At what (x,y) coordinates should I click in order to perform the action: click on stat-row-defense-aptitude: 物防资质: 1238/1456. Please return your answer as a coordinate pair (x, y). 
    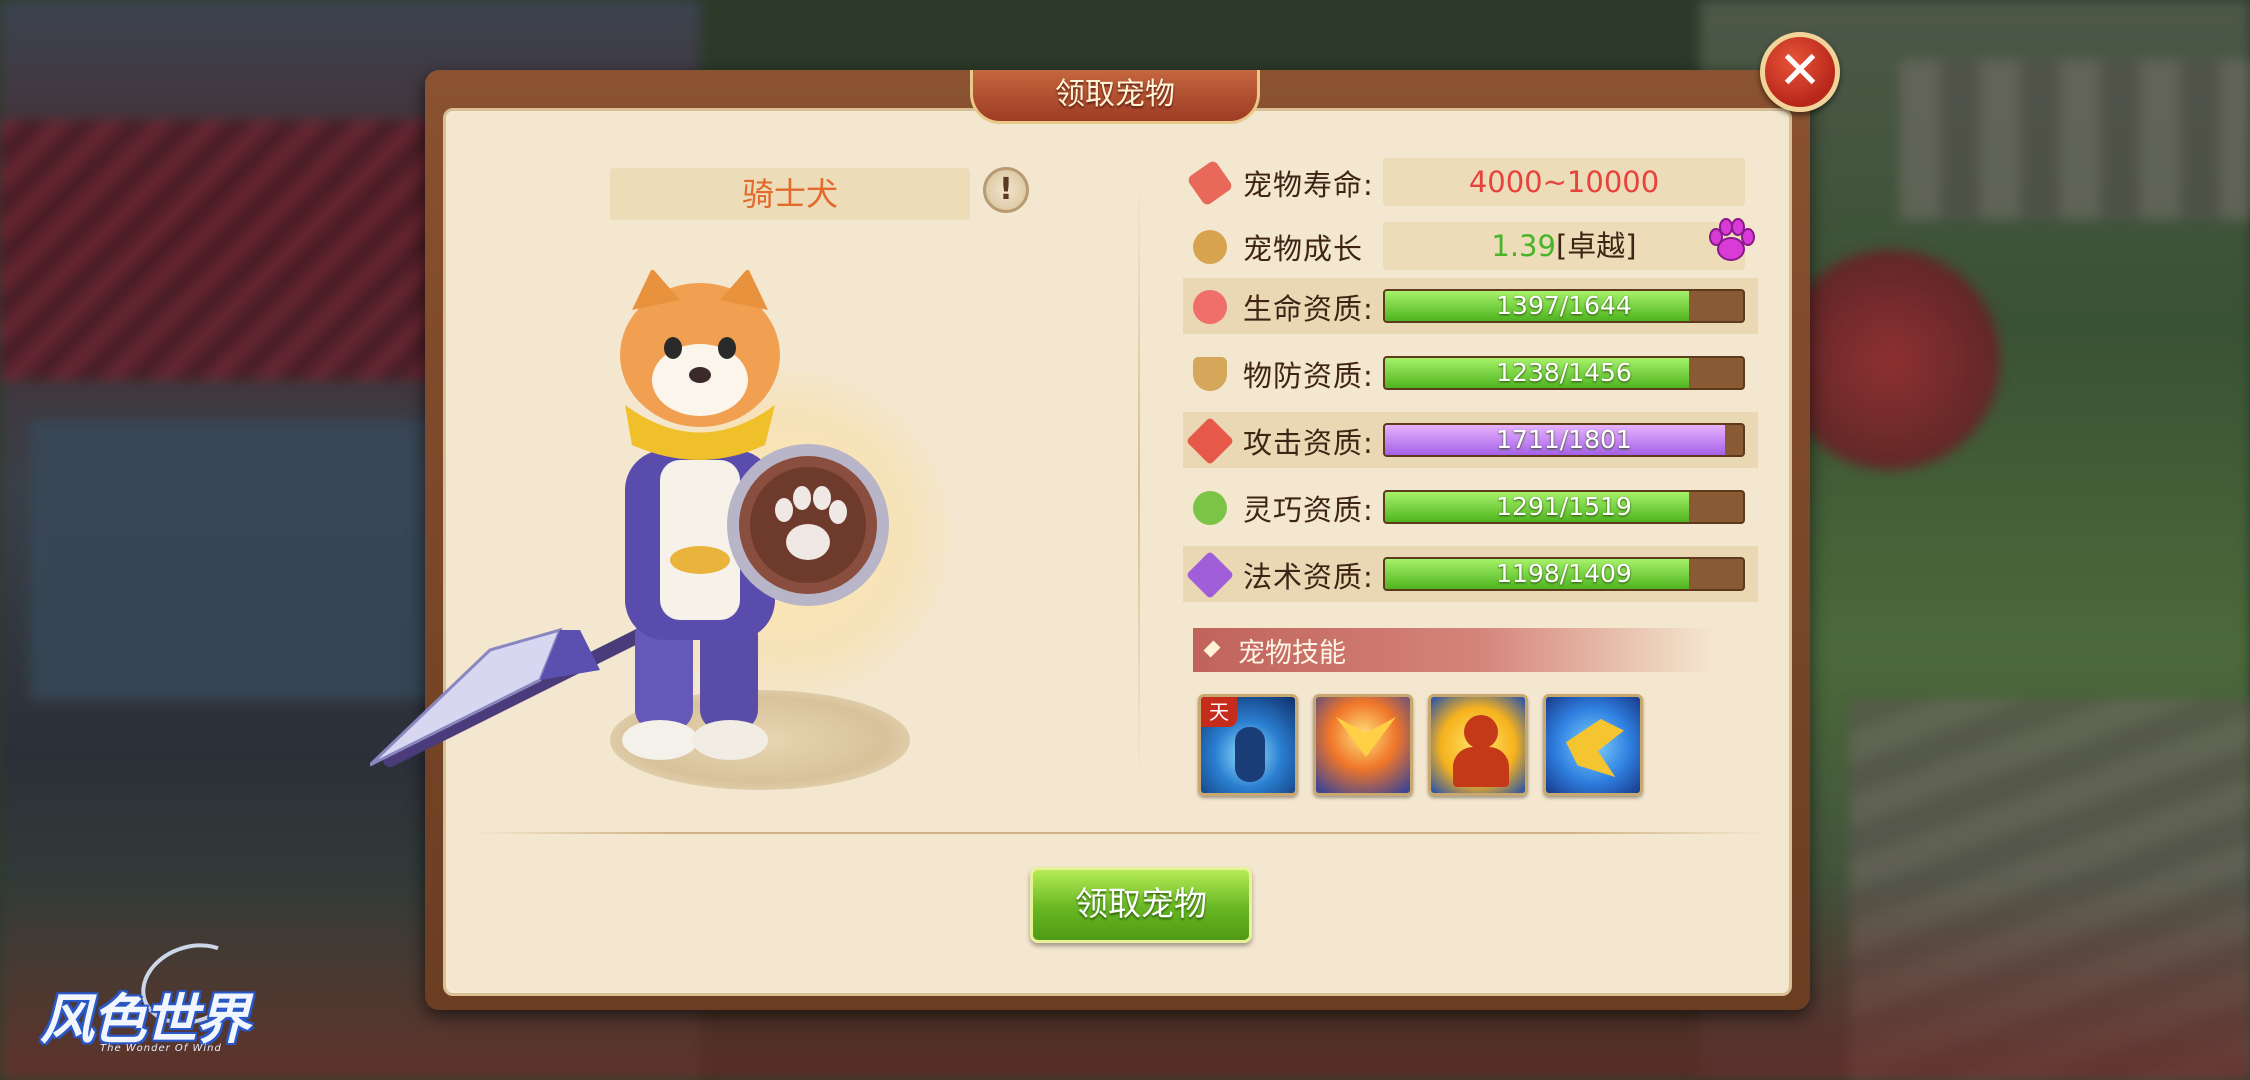
    Looking at the image, I should click on (1470, 373).